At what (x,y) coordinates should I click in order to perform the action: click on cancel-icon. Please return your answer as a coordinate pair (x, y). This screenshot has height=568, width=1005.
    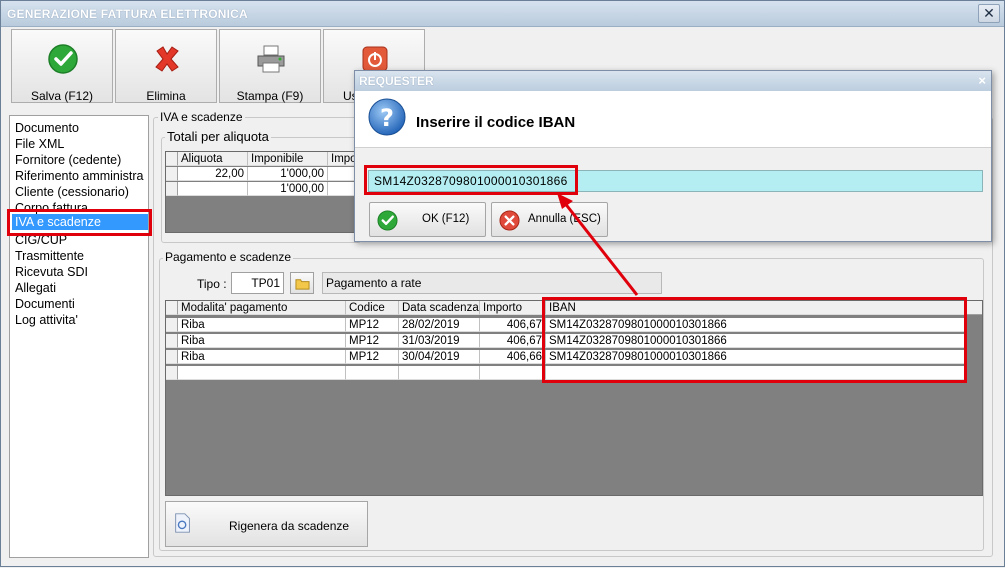
    Looking at the image, I should click on (509, 220).